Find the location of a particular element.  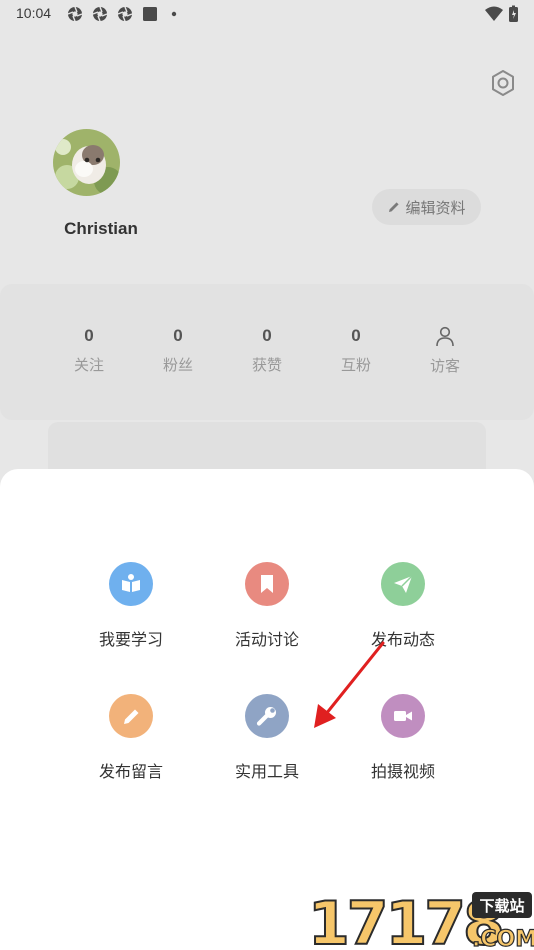

menu-label: 我要学习 is located at coordinates (130, 639).